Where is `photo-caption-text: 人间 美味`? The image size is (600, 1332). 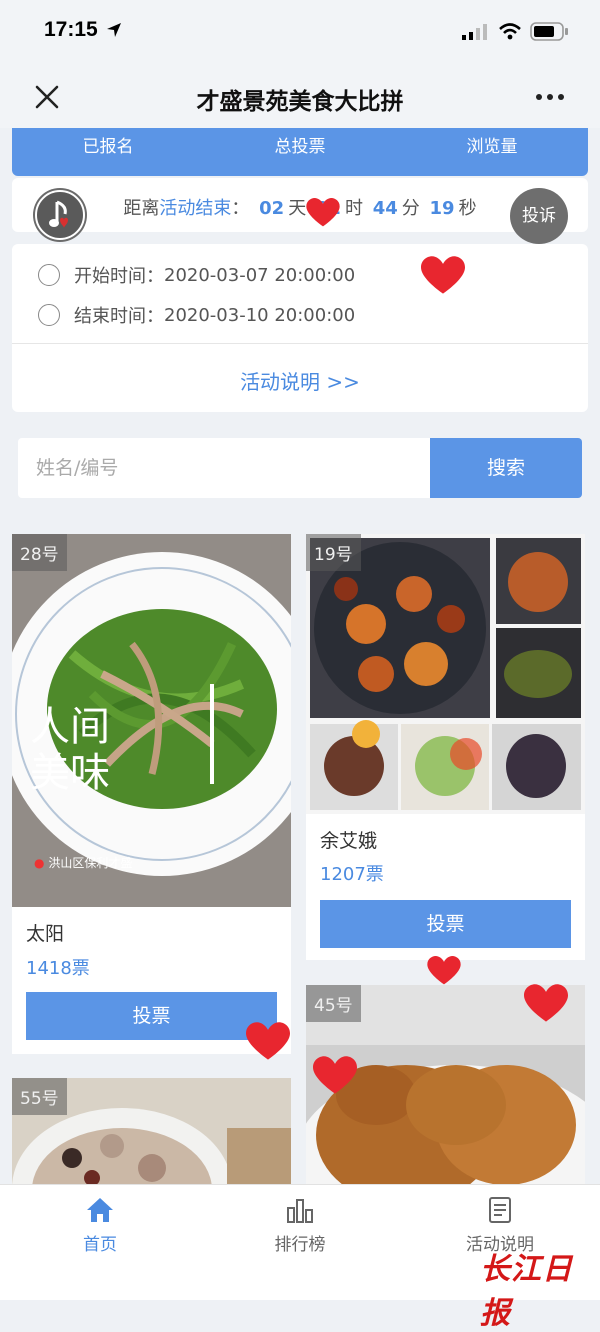
photo-caption-text: 人间 美味 is located at coordinates (70, 750).